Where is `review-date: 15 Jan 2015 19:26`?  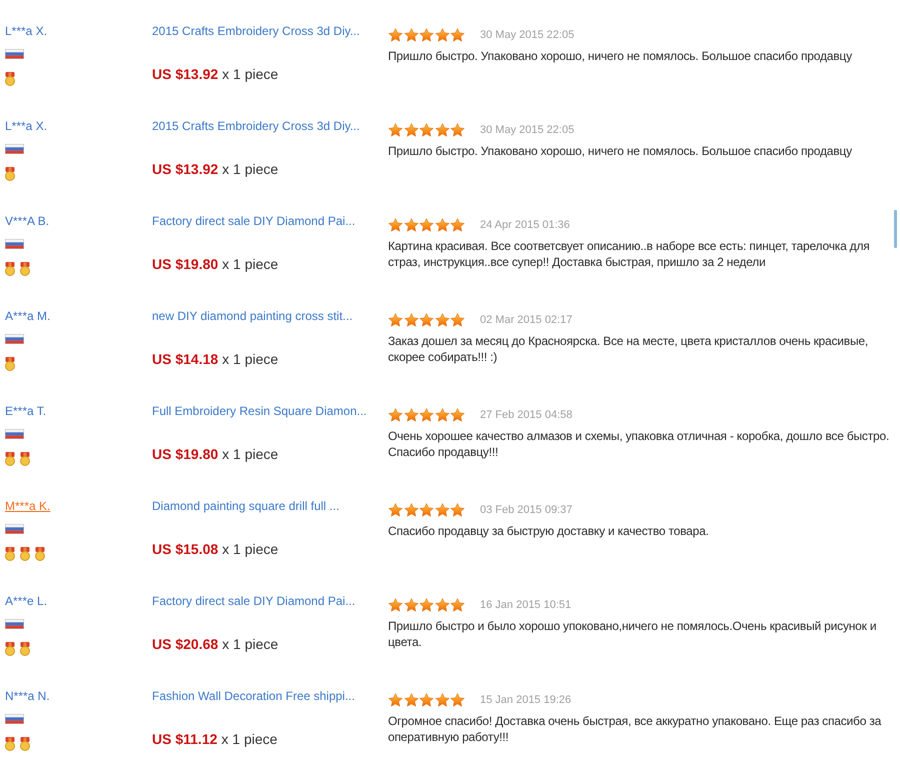 review-date: 15 Jan 2015 19:26 is located at coordinates (526, 700).